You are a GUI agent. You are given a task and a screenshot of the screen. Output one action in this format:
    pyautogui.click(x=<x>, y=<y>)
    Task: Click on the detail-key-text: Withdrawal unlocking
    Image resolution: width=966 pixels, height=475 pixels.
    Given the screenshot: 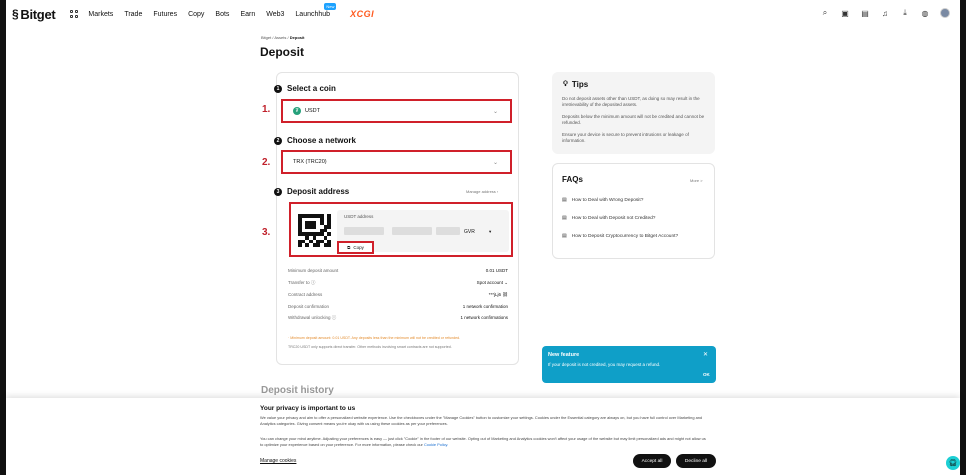 What is the action you would take?
    pyautogui.click(x=309, y=317)
    